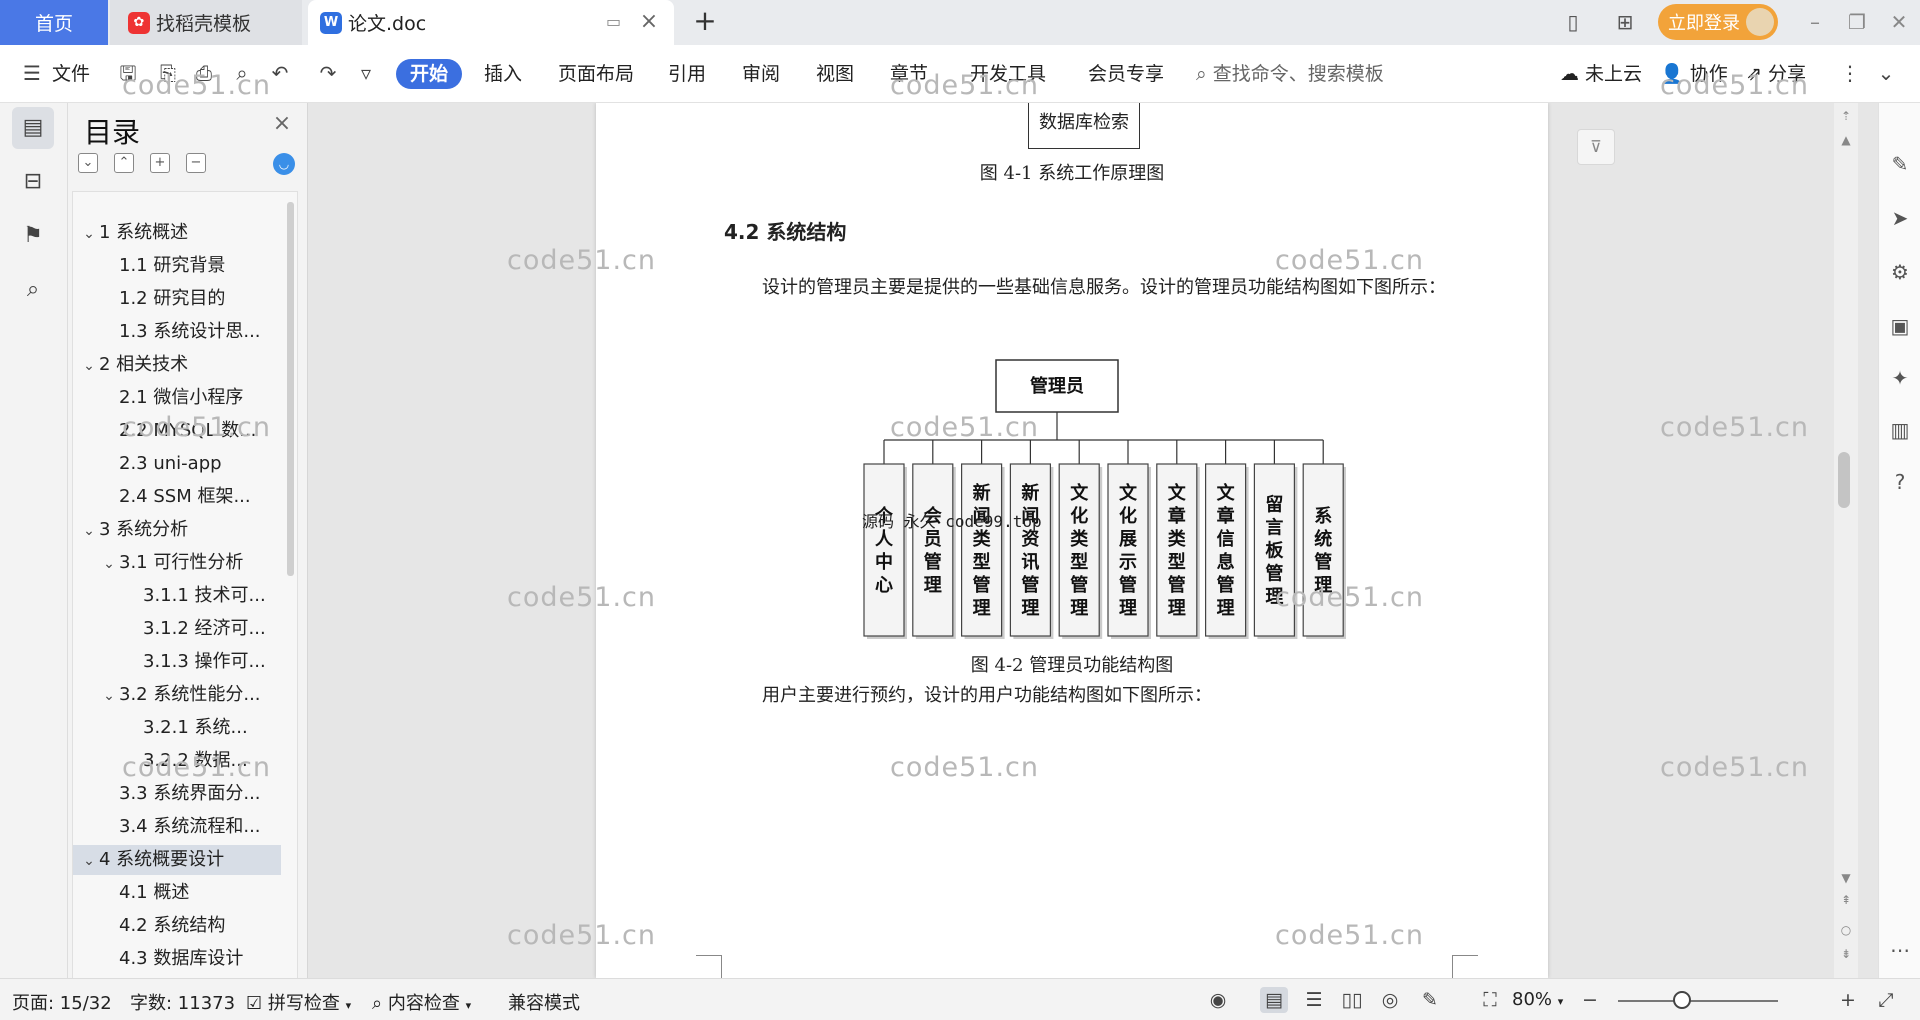 The width and height of the screenshot is (1920, 1020). I want to click on zoom-out-icon: −, so click(1590, 1000).